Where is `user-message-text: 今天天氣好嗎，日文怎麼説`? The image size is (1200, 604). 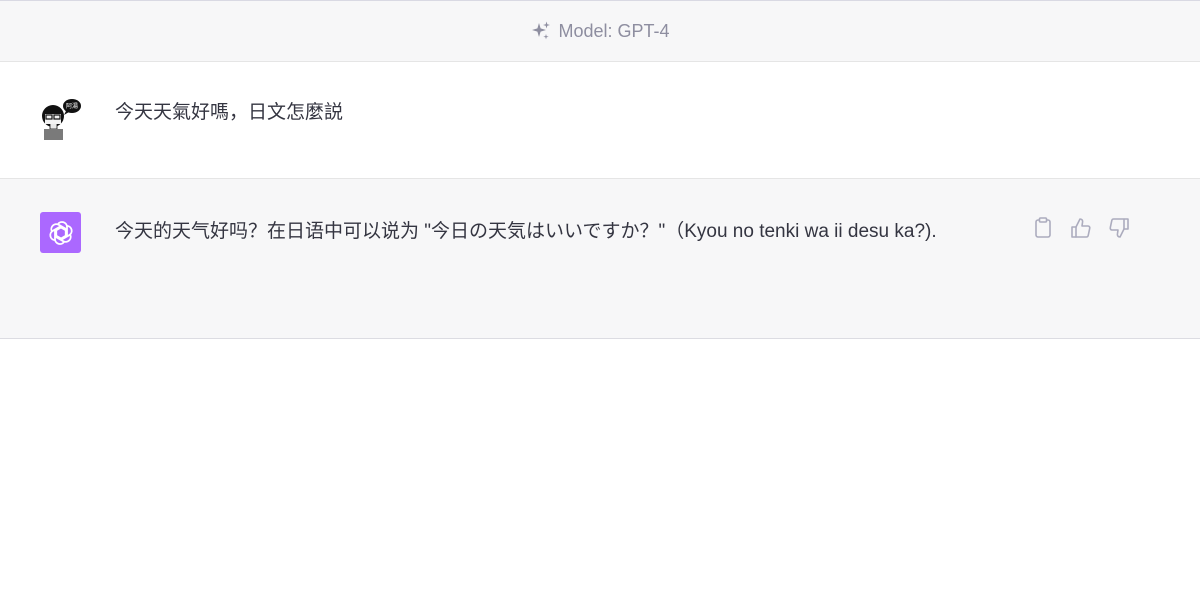 user-message-text: 今天天氣好嗎，日文怎麼説 is located at coordinates (229, 112).